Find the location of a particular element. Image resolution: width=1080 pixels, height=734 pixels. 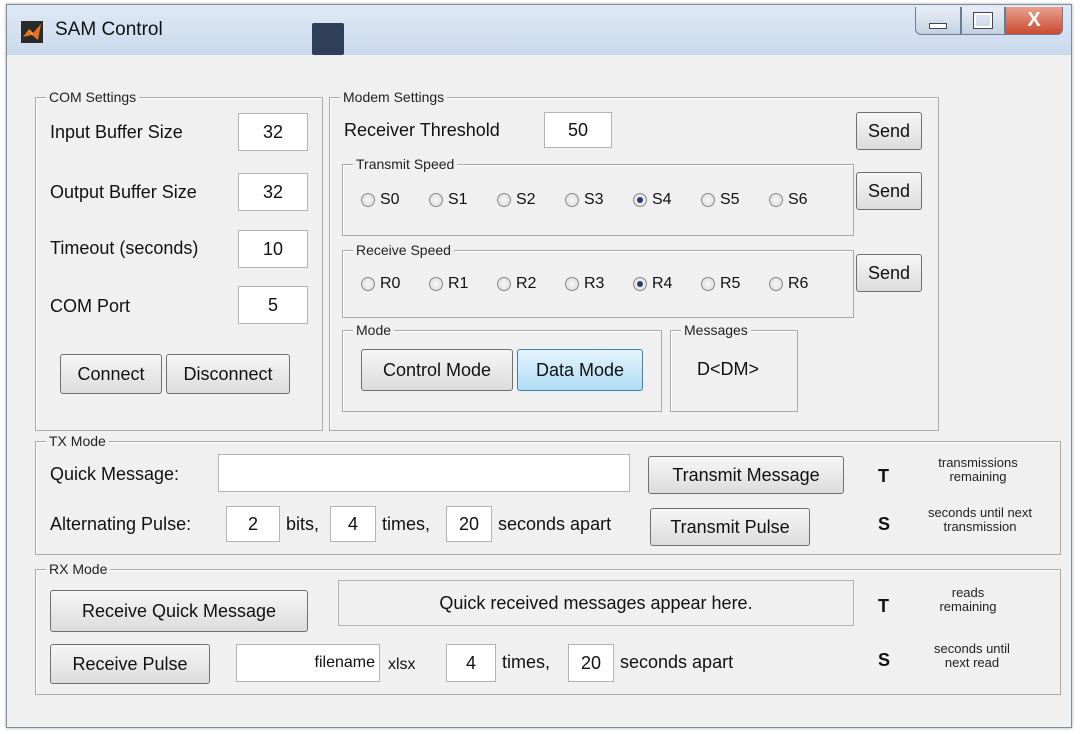

radio-s3: S3 is located at coordinates (584, 200).